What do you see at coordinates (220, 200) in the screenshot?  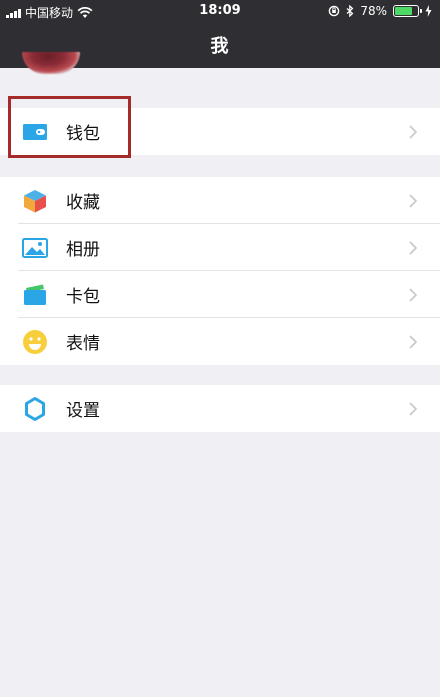 I see `menu-item-favorites: 收藏` at bounding box center [220, 200].